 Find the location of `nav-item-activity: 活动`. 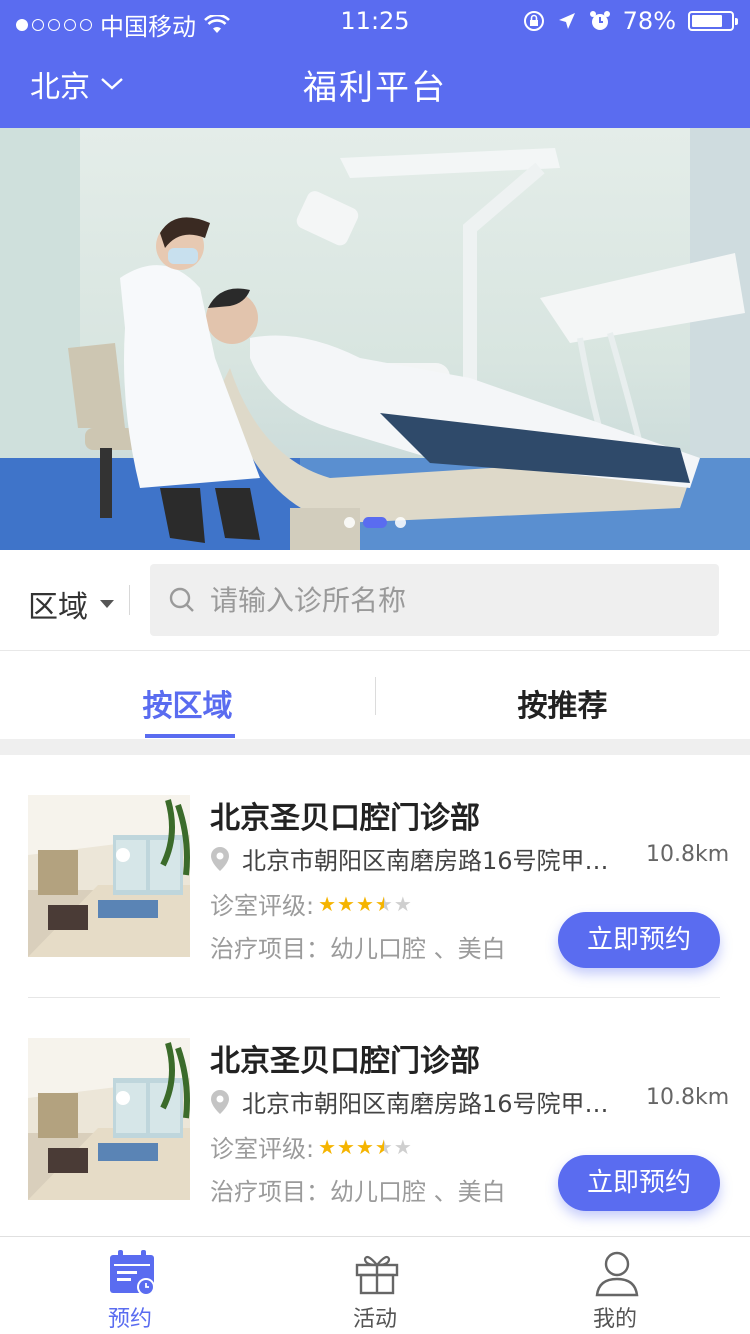

nav-item-activity: 活动 is located at coordinates (375, 1285).